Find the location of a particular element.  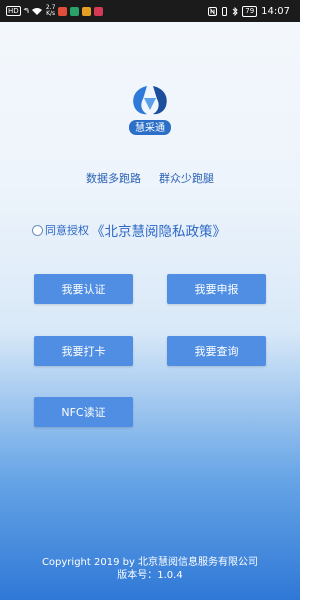

bluetooth-icon is located at coordinates (235, 11).